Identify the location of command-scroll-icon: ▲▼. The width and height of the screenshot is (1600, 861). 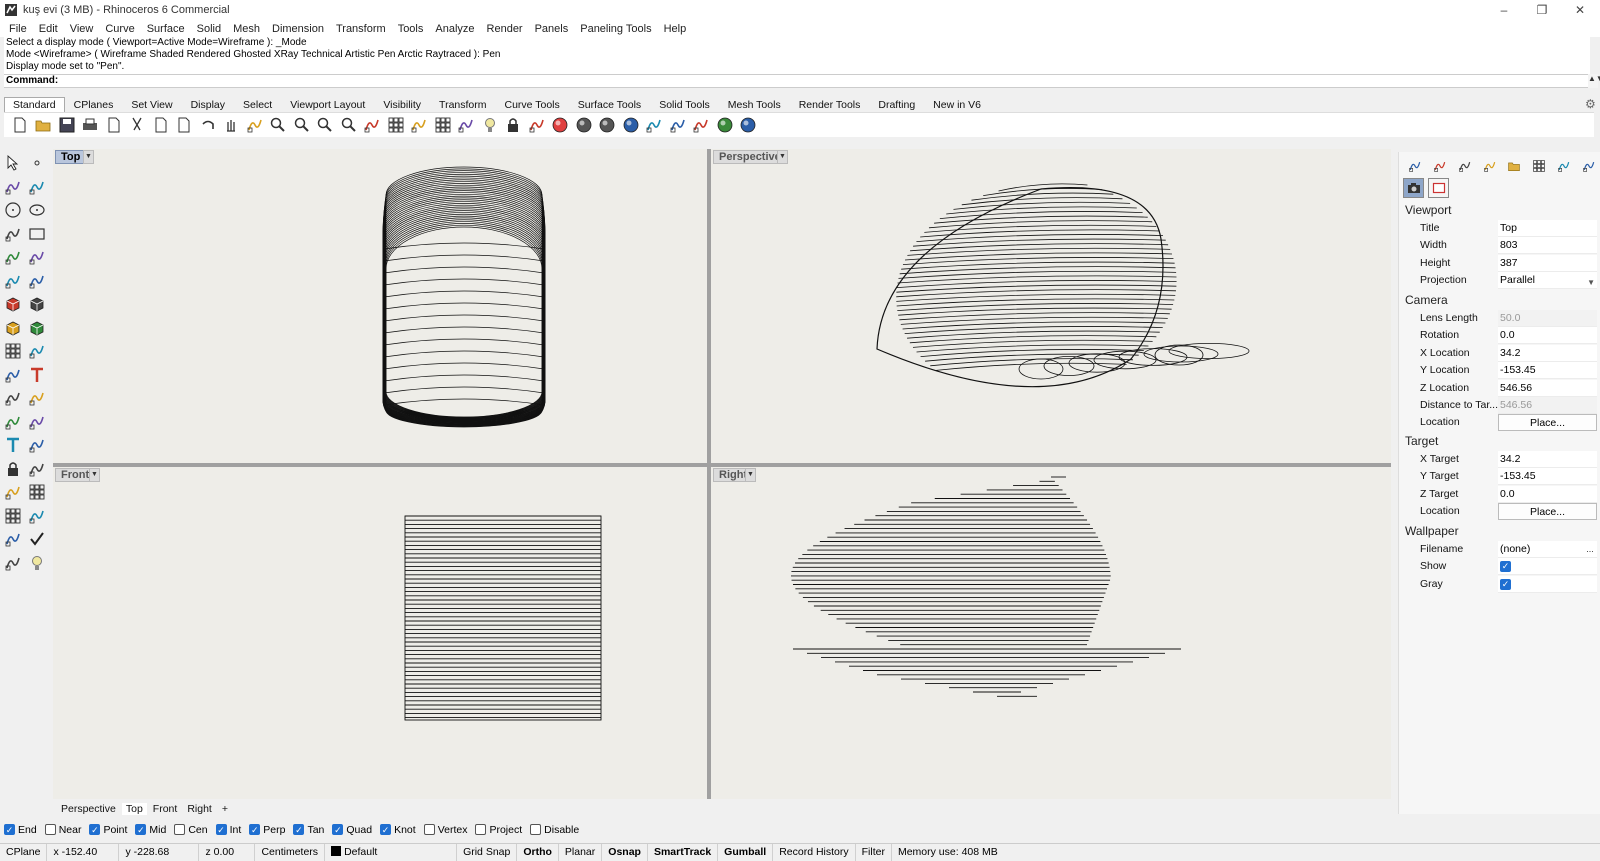
(1594, 81).